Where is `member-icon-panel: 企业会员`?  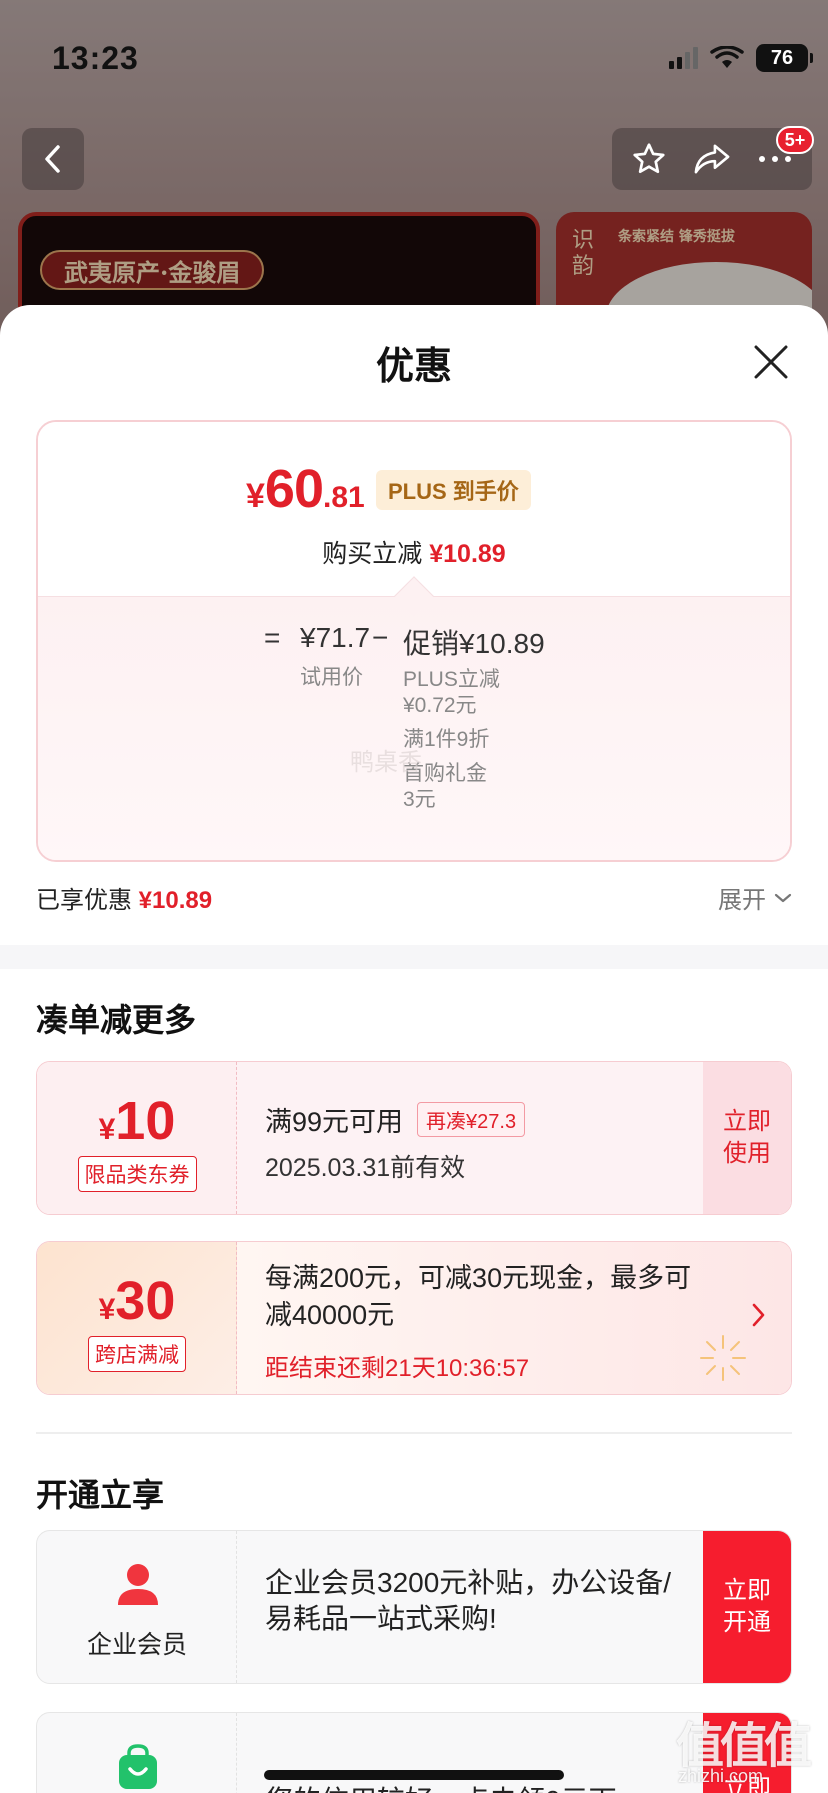 member-icon-panel: 企业会员 is located at coordinates (137, 1607).